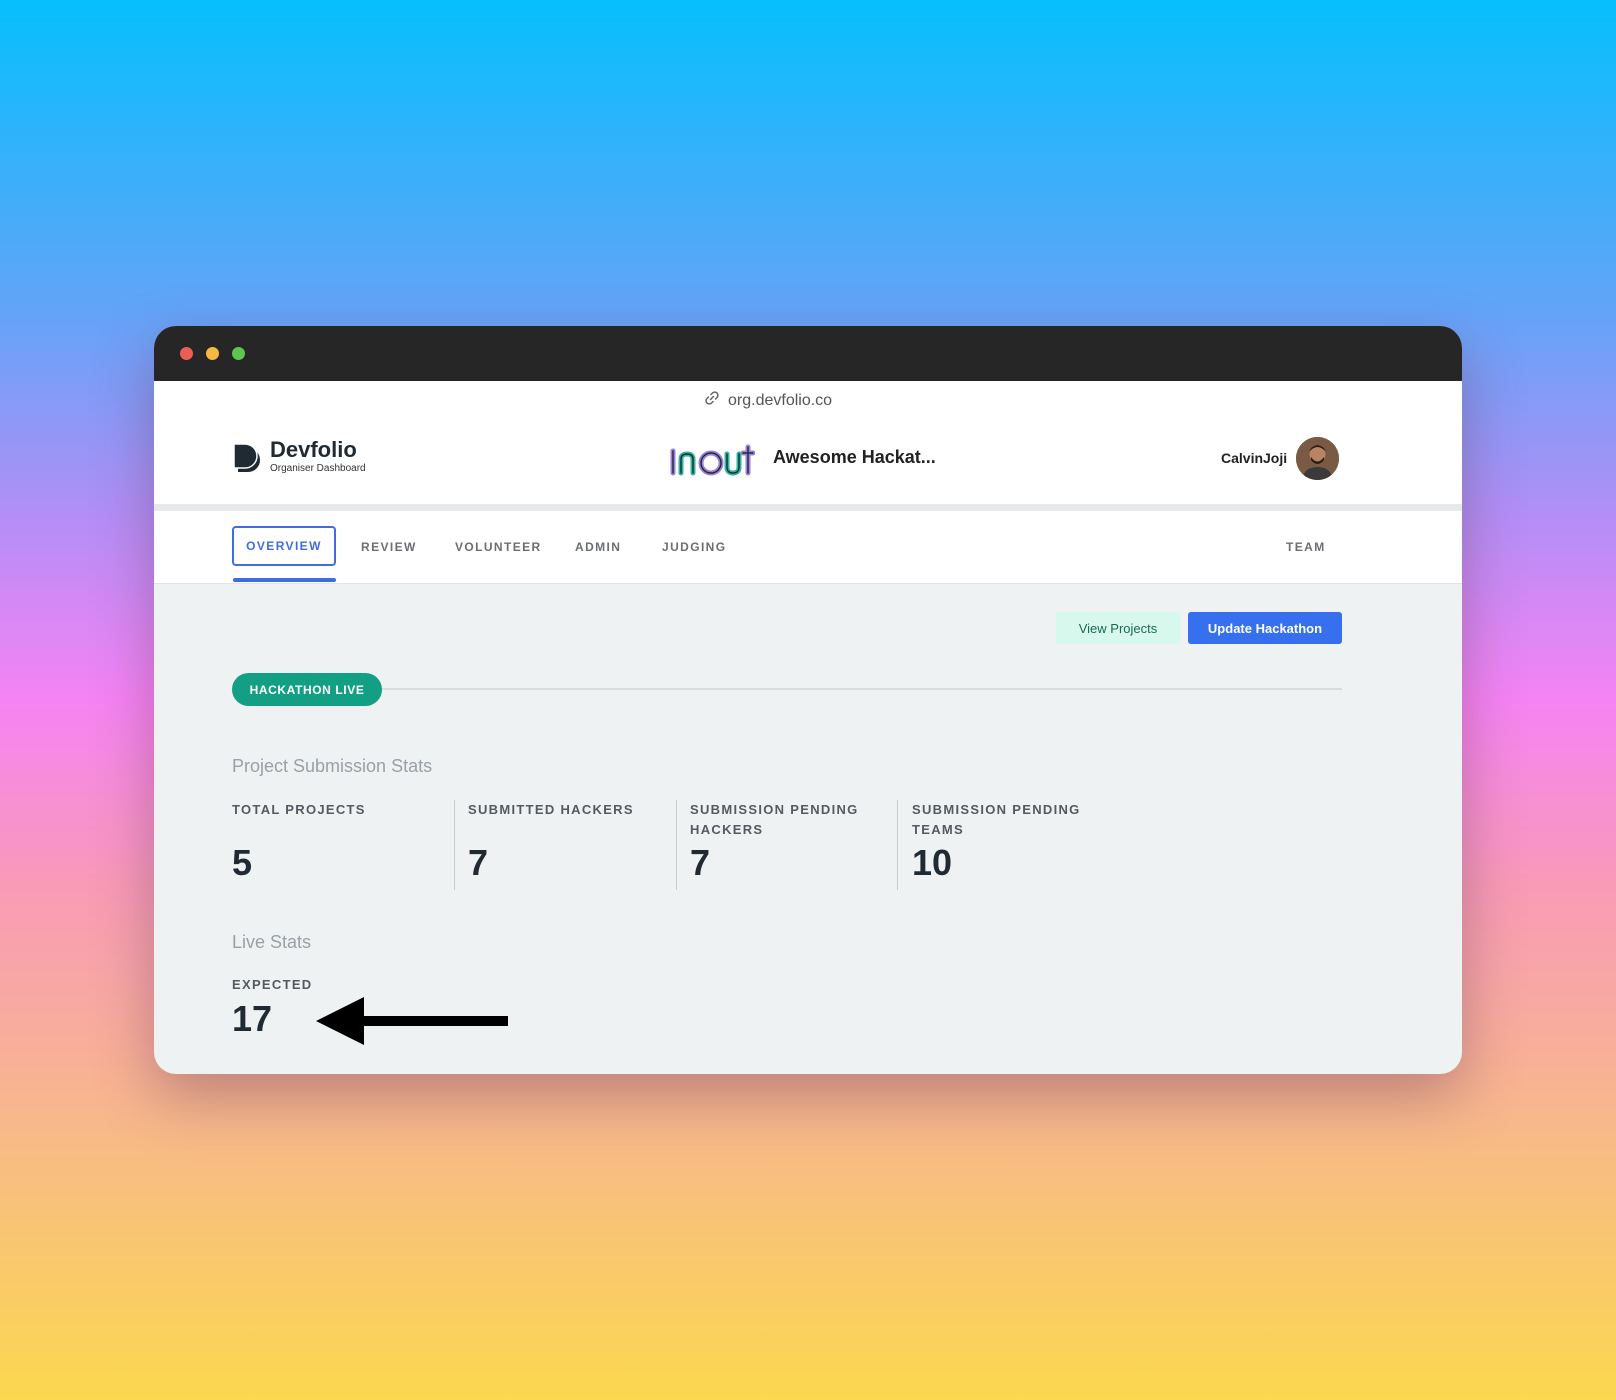  I want to click on expected-value: 17, so click(252, 1018).